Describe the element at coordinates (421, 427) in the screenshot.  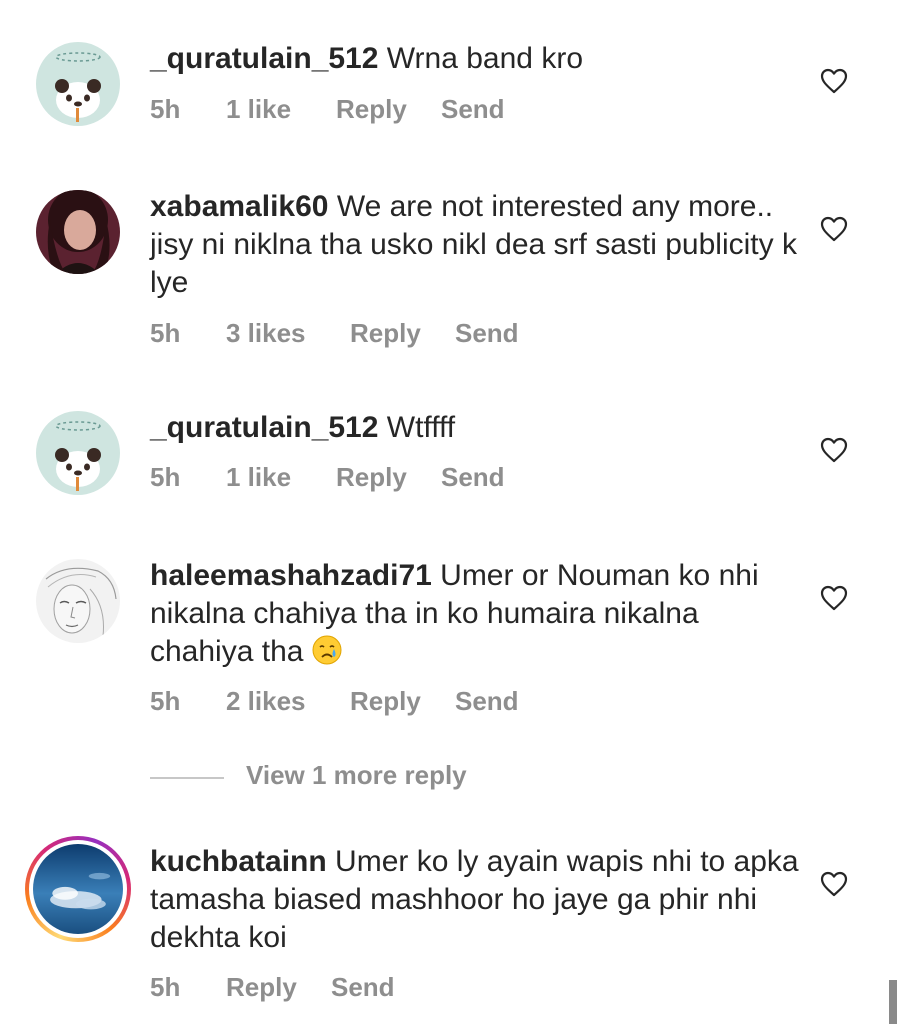
I see `comment-body: Wtffff` at that location.